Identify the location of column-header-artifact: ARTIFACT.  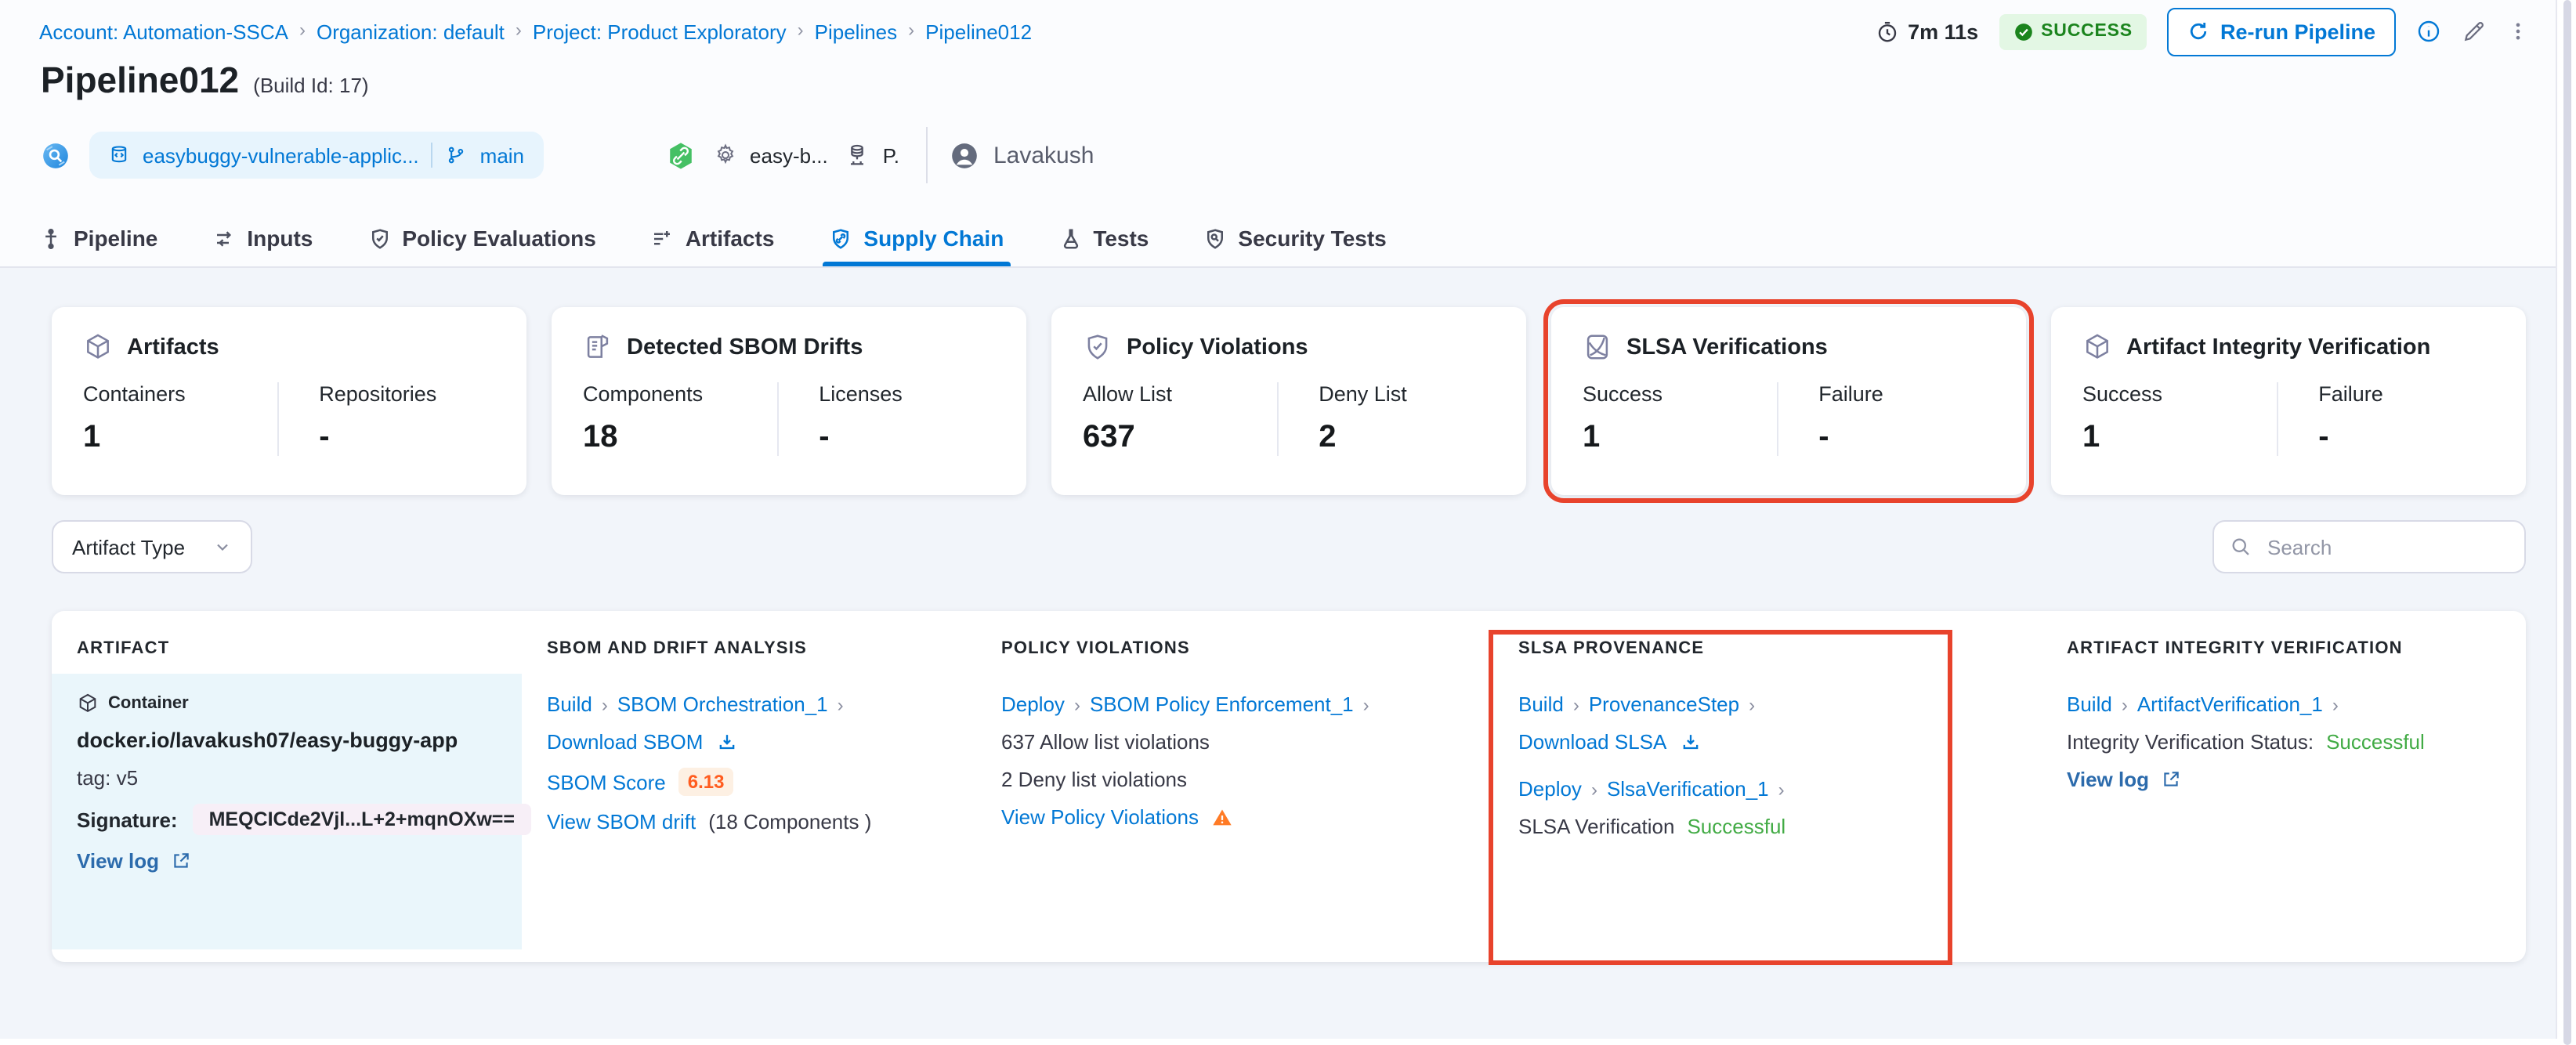
(123, 648).